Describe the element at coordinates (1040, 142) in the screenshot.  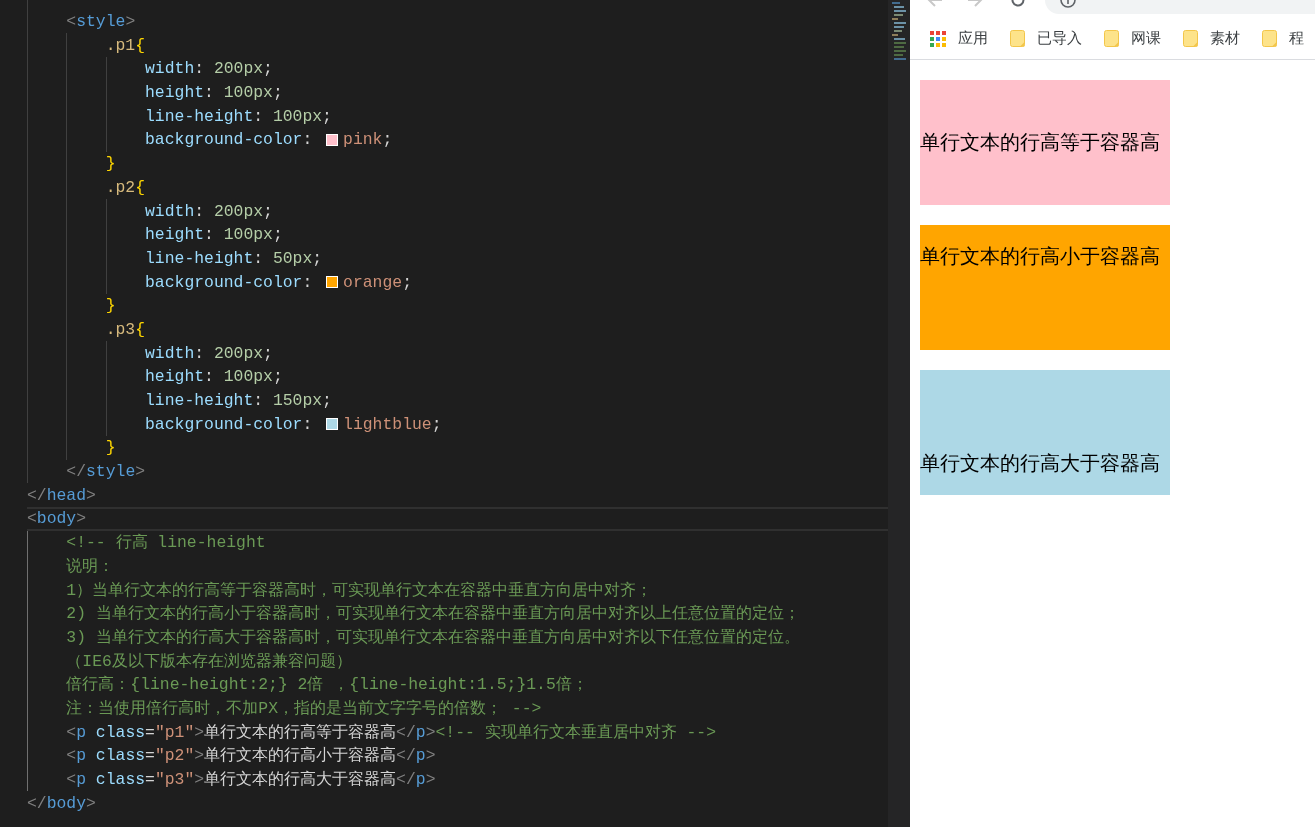
I see `paragraph-text: 单行文本的行高等于容器高` at that location.